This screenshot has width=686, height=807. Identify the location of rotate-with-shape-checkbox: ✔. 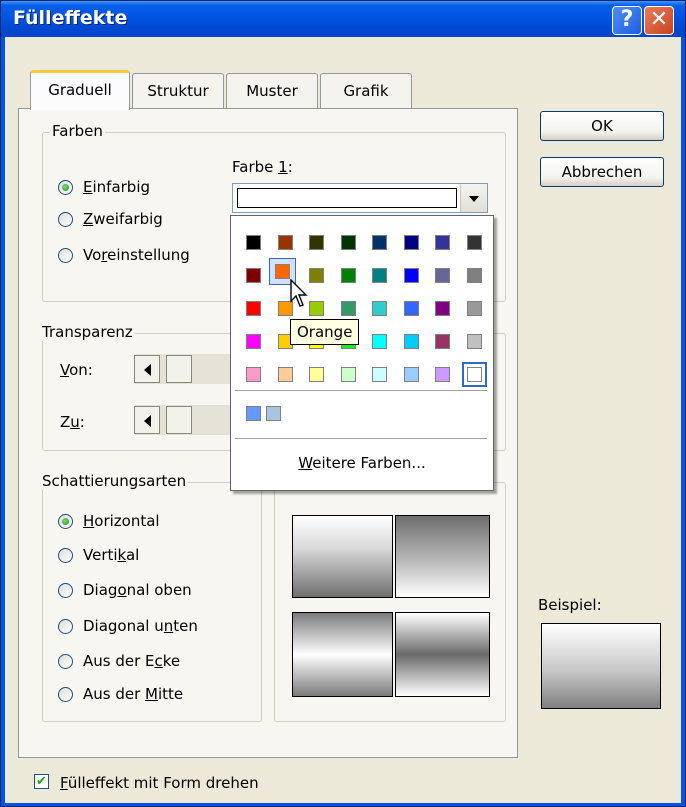
(41, 781).